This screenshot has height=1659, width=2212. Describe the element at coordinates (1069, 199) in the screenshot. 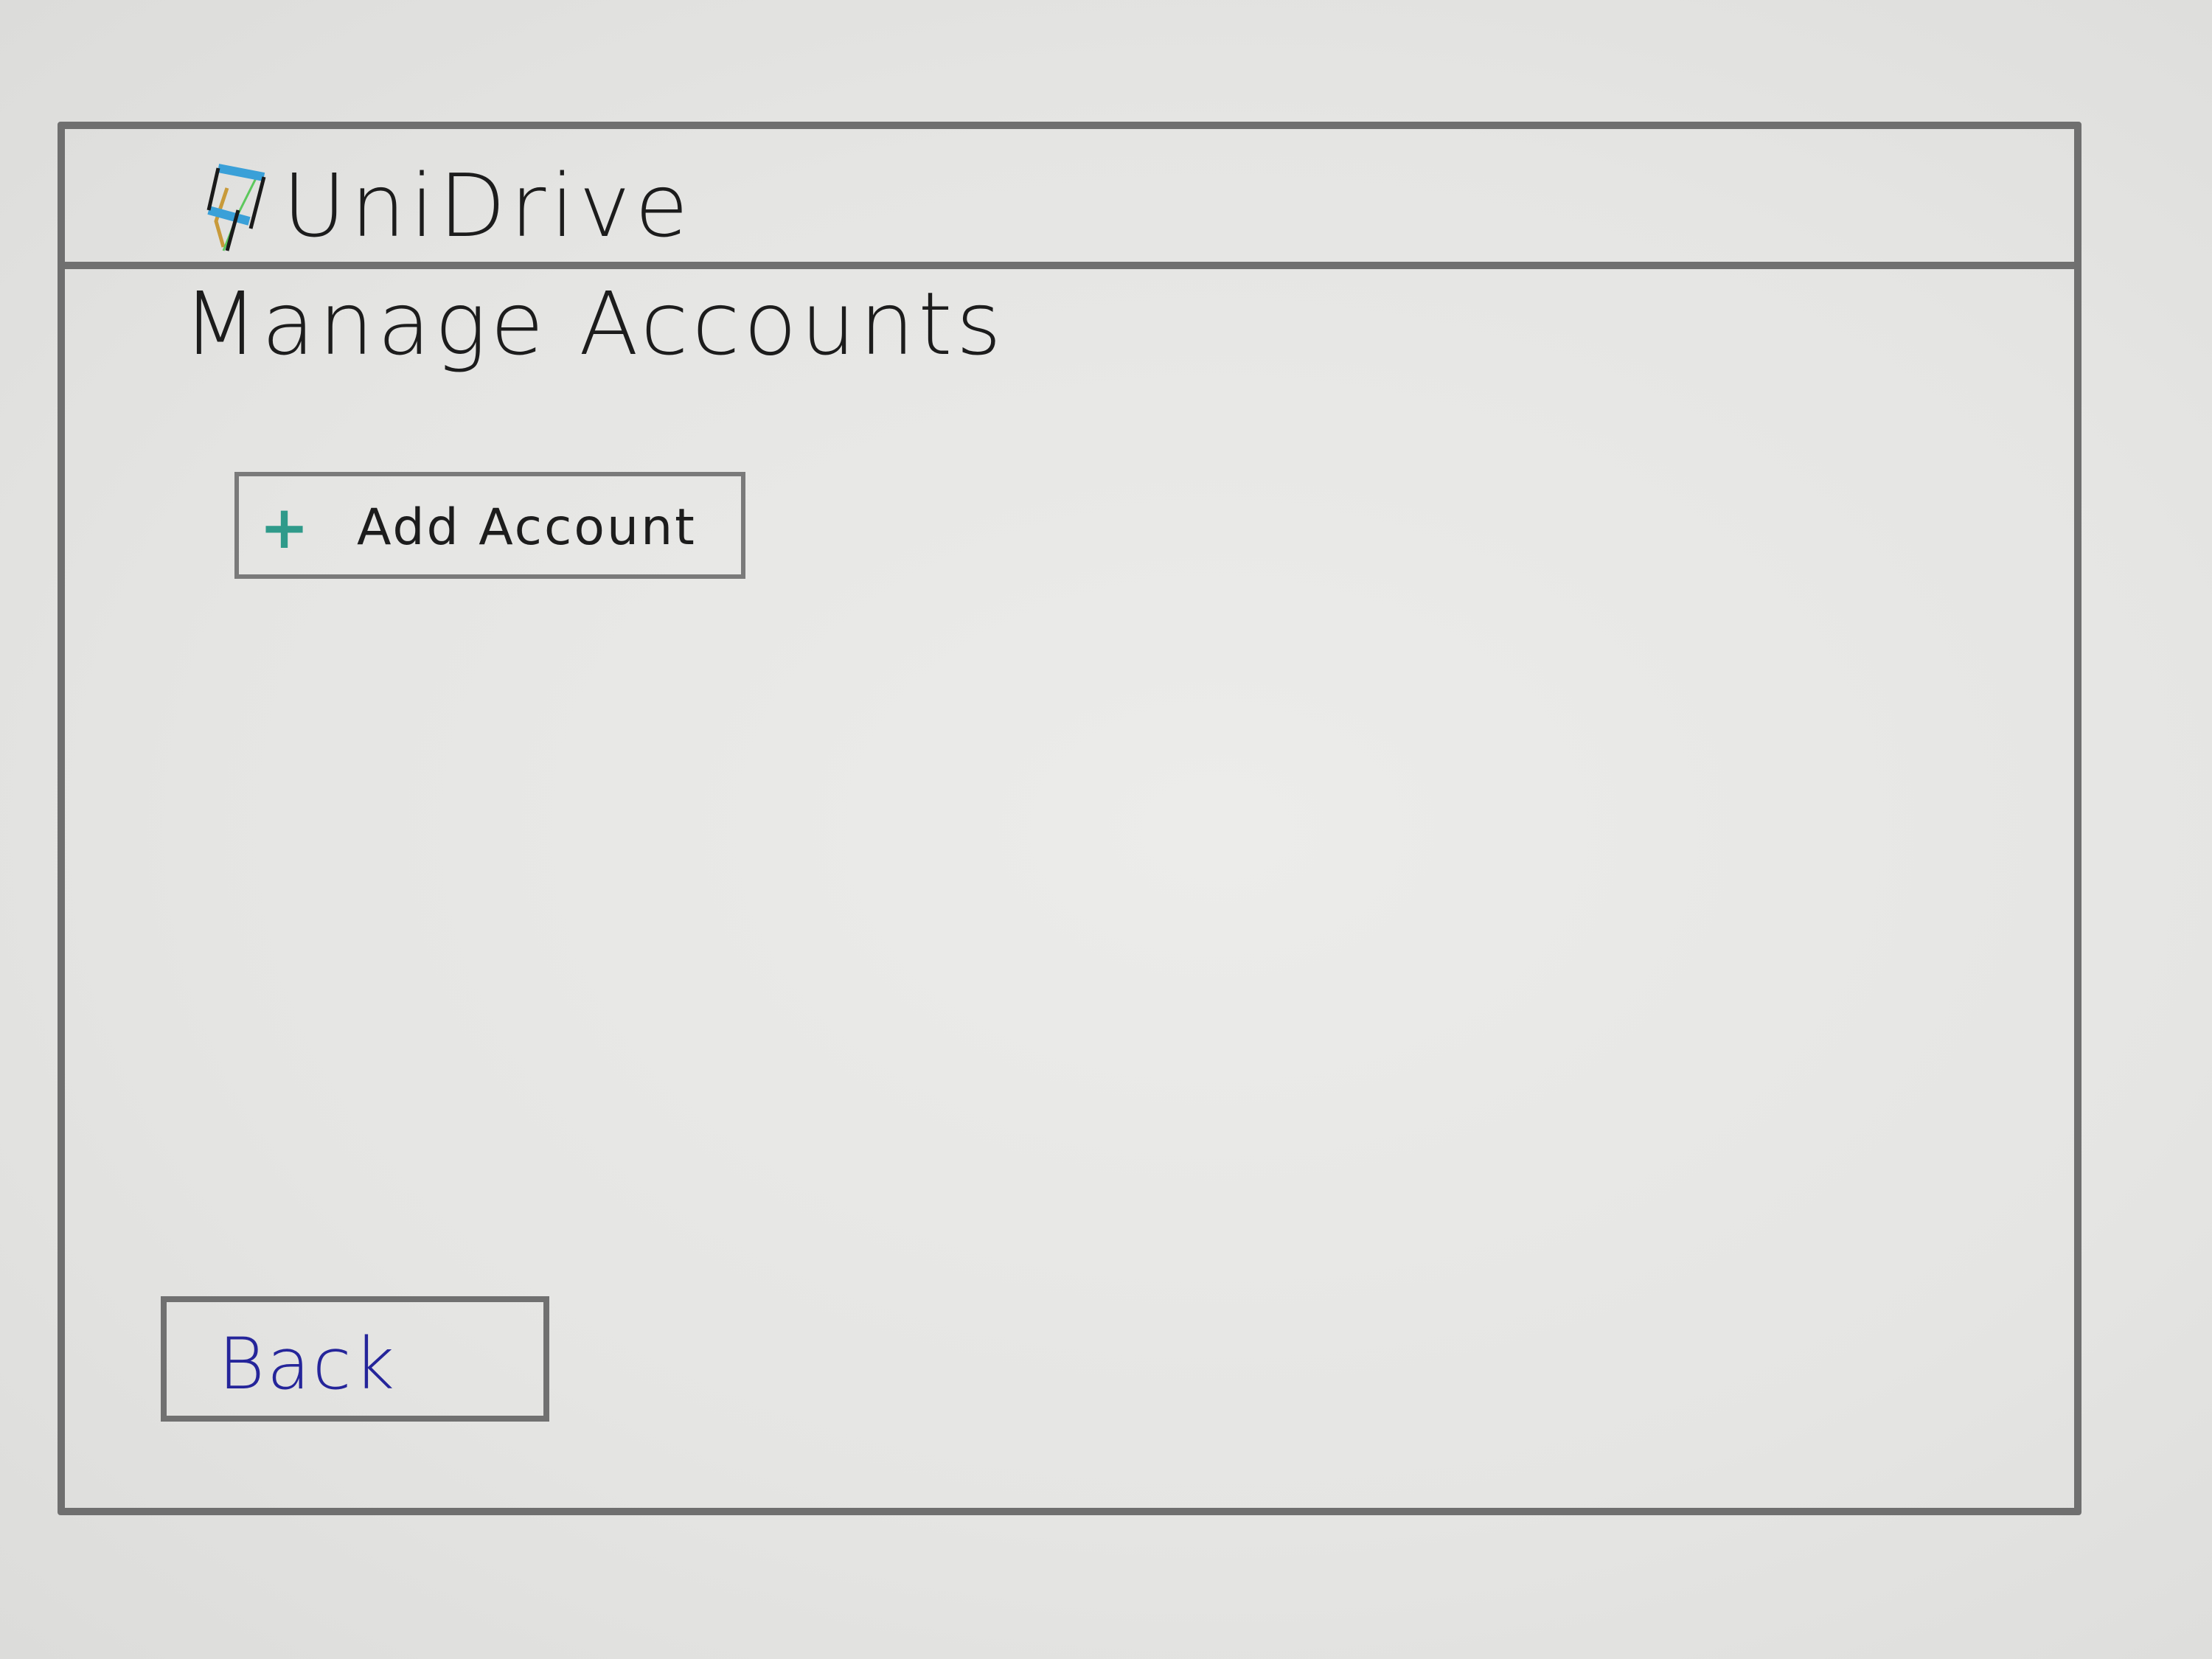

I see `app-header: UniDrive` at that location.